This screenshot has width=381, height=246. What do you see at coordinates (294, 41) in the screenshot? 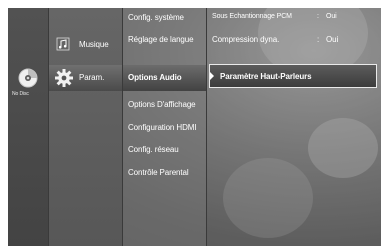
I see `detail-row-compression: Compression dyna. : Oui` at bounding box center [294, 41].